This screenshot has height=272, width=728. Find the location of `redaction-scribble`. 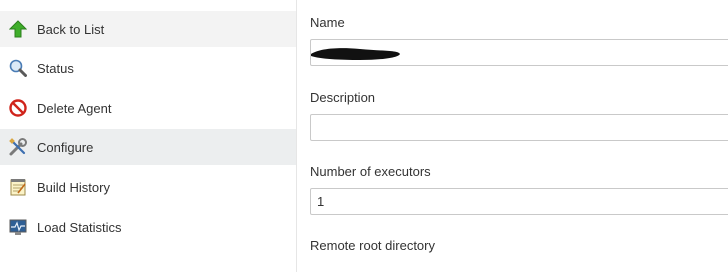

redaction-scribble is located at coordinates (355, 54).